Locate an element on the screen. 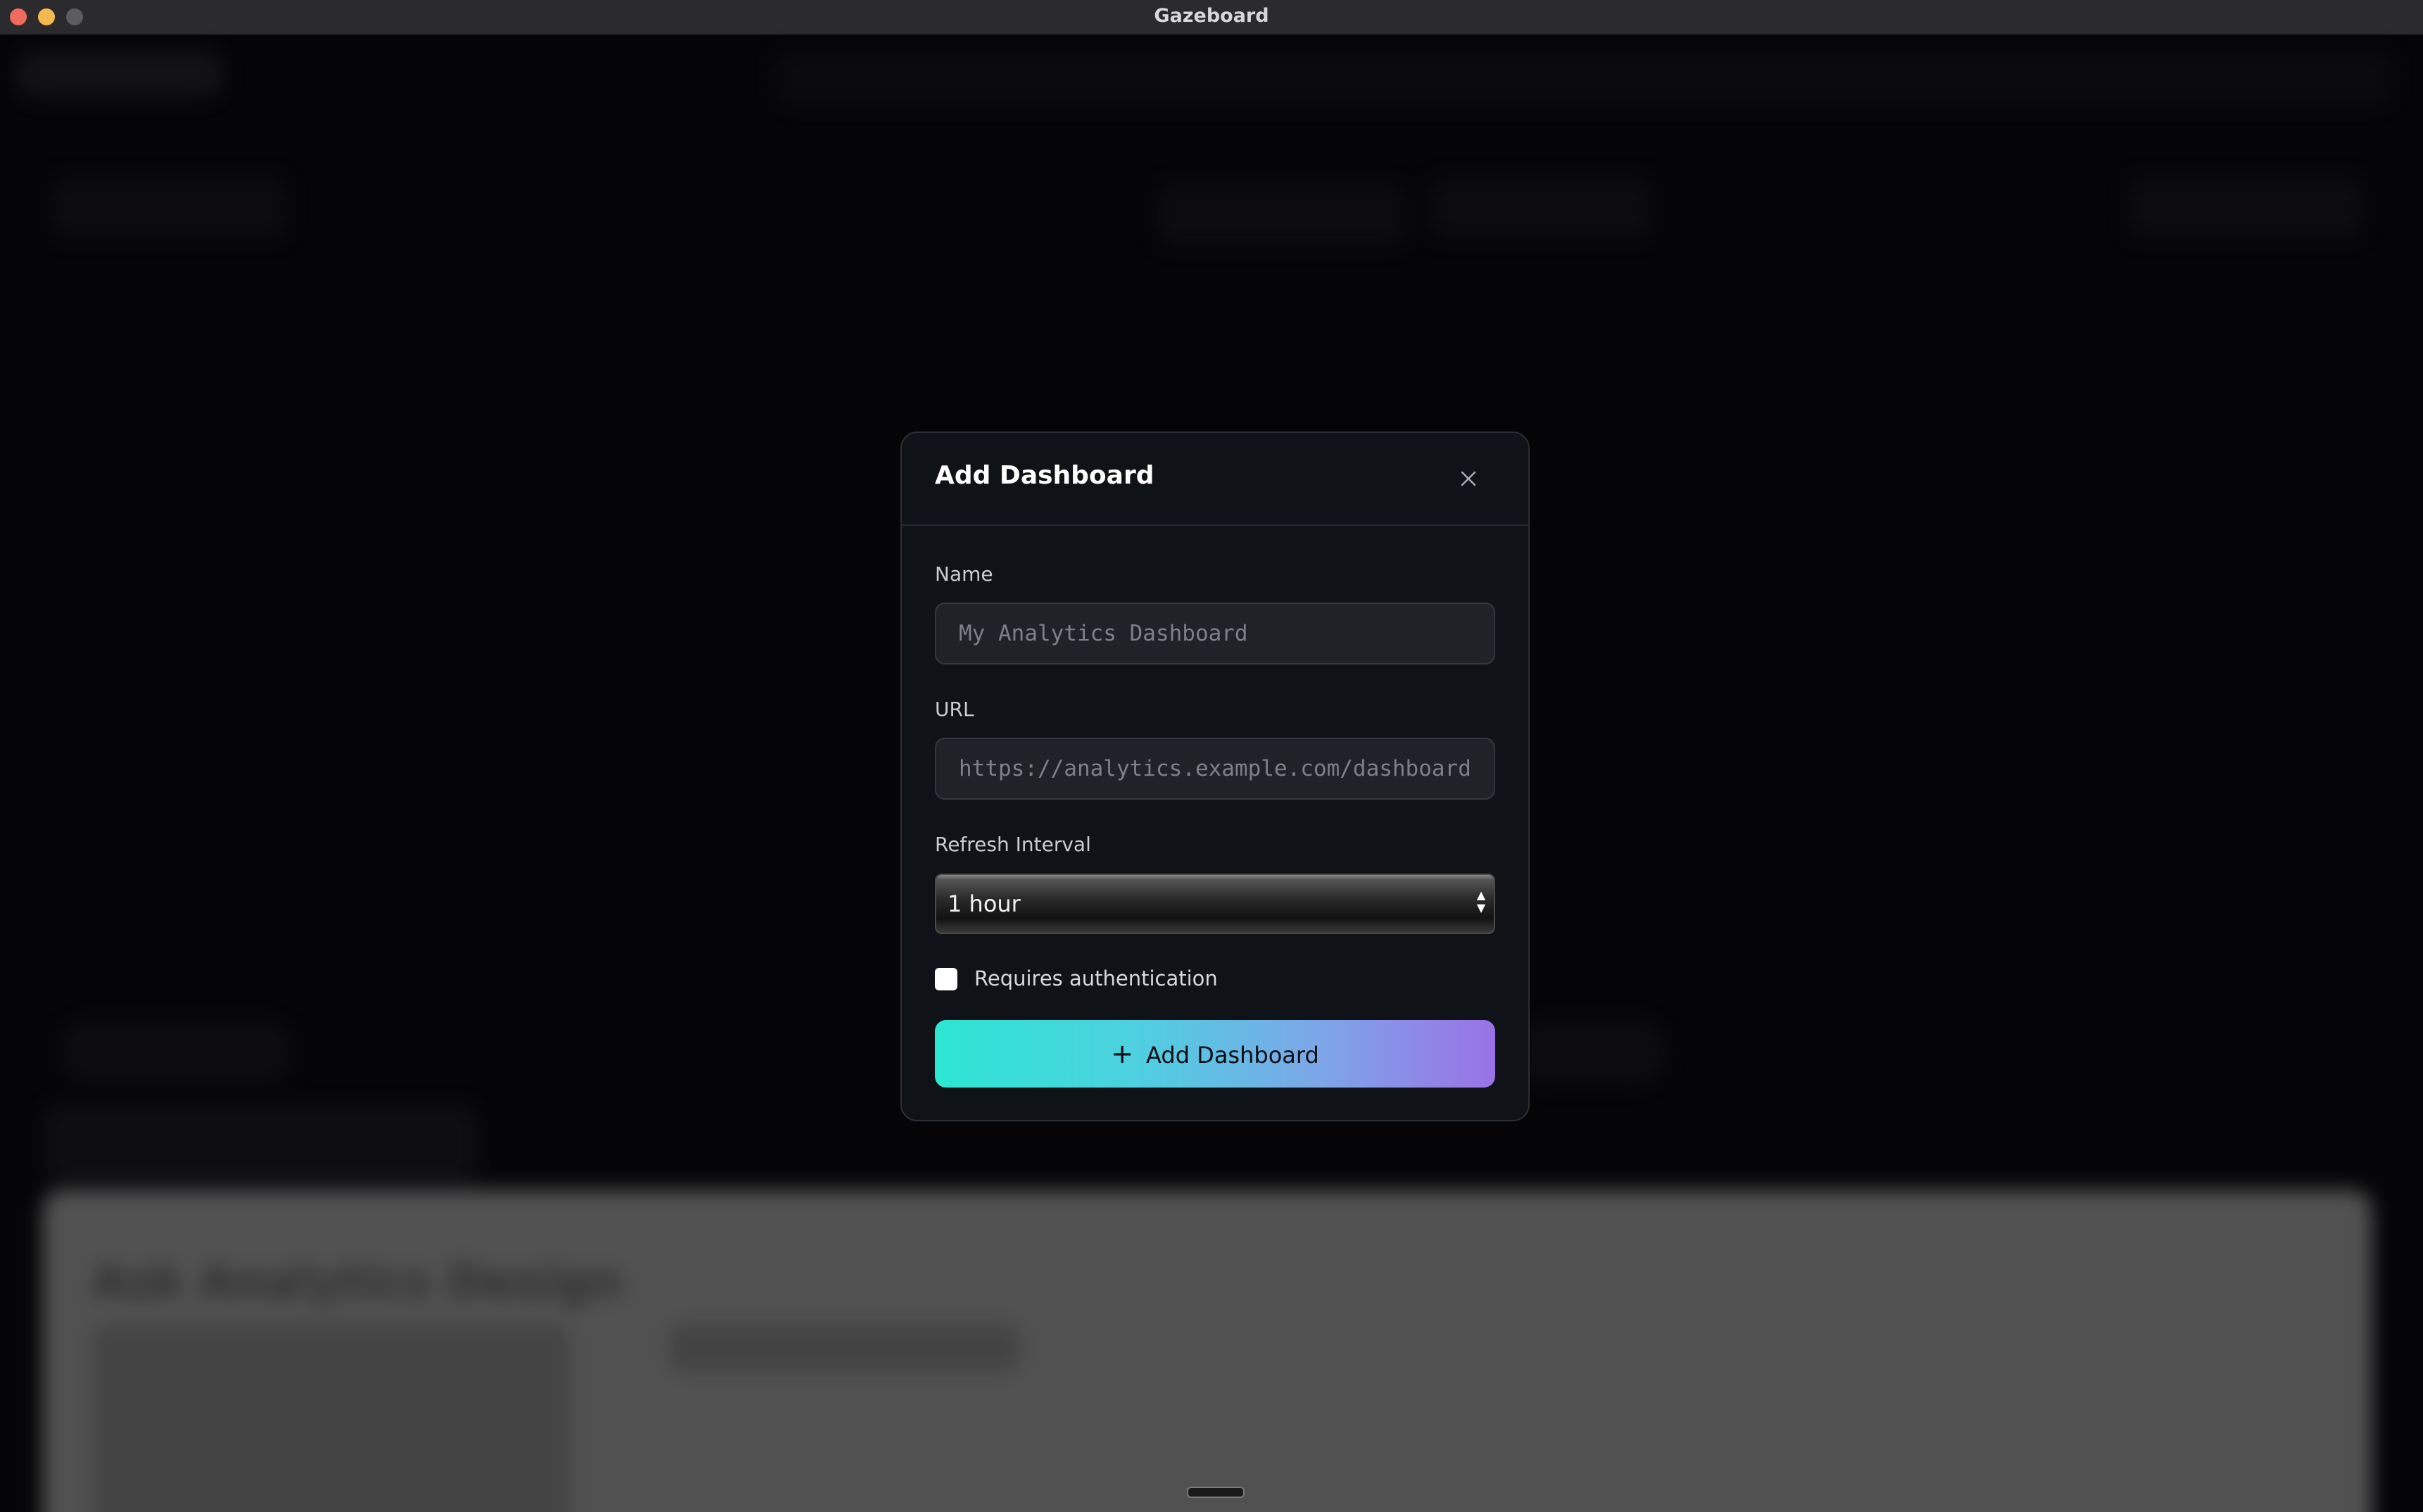 This screenshot has height=1512, width=2423. bg-card-right-header is located at coordinates (1541, 207).